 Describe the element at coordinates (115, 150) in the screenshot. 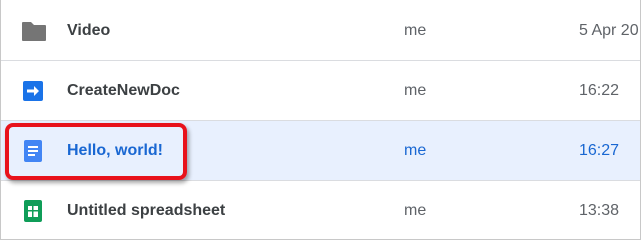

I see `file-name: Hello, world!` at that location.